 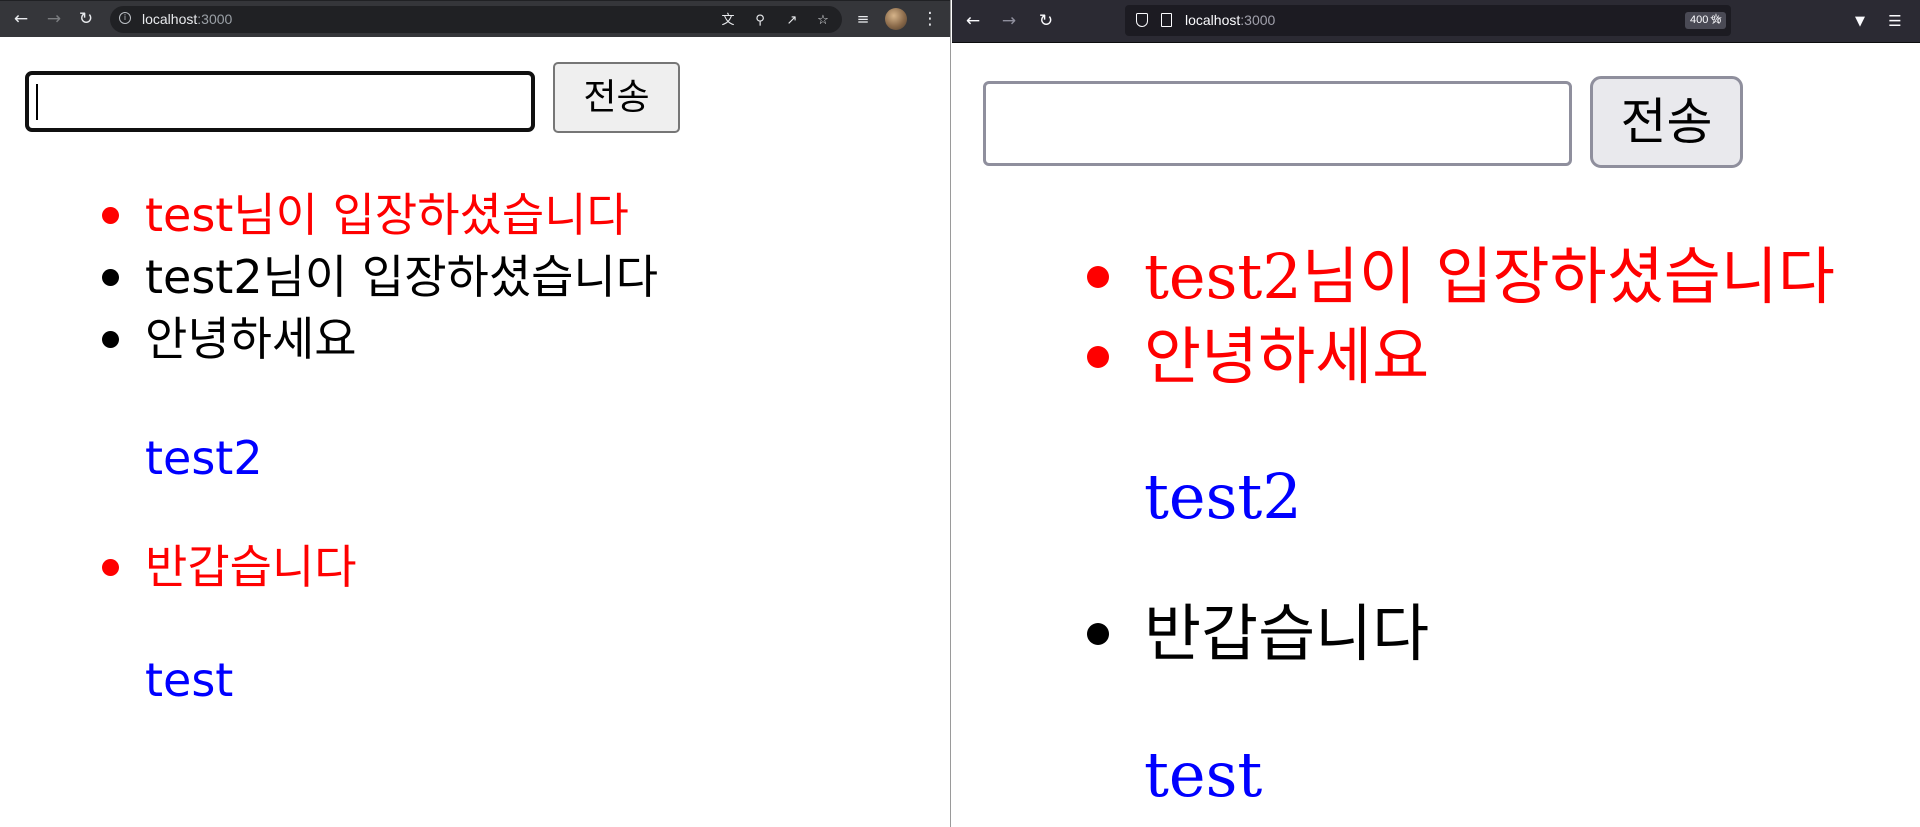 What do you see at coordinates (125, 18) in the screenshot?
I see `info-icon: i` at bounding box center [125, 18].